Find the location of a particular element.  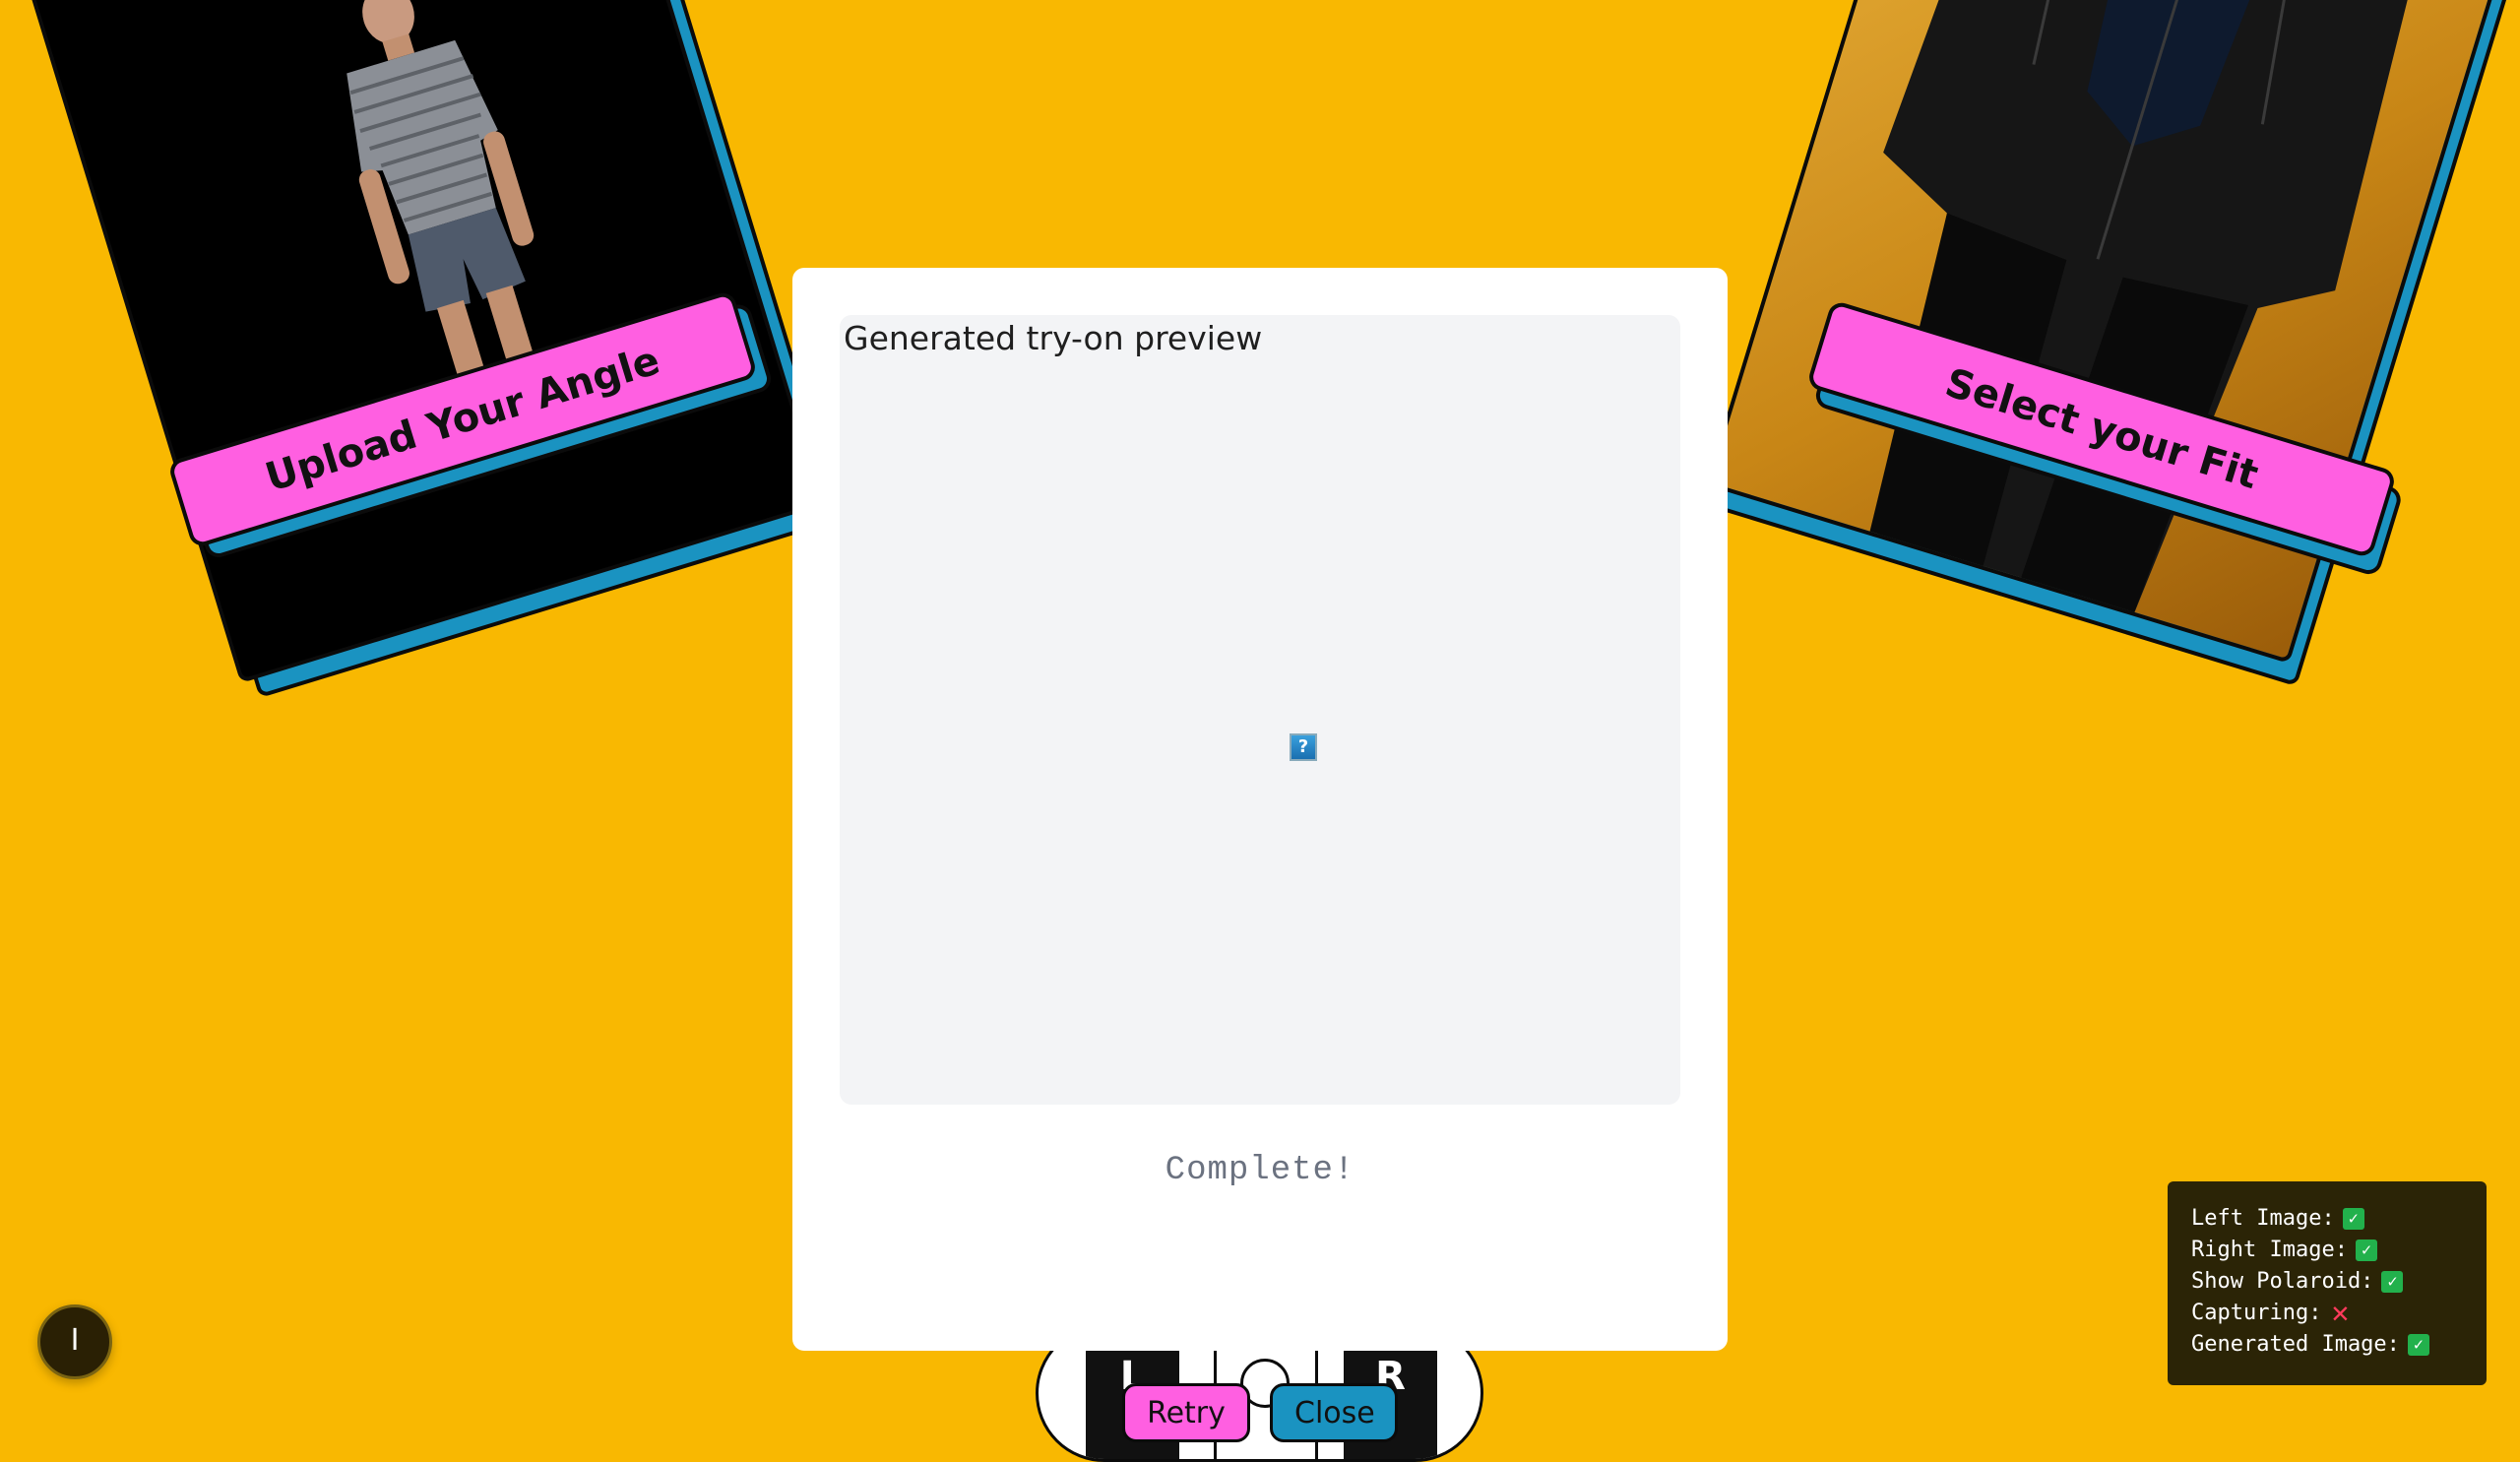

debug-label: Capturing: is located at coordinates (2256, 1313).